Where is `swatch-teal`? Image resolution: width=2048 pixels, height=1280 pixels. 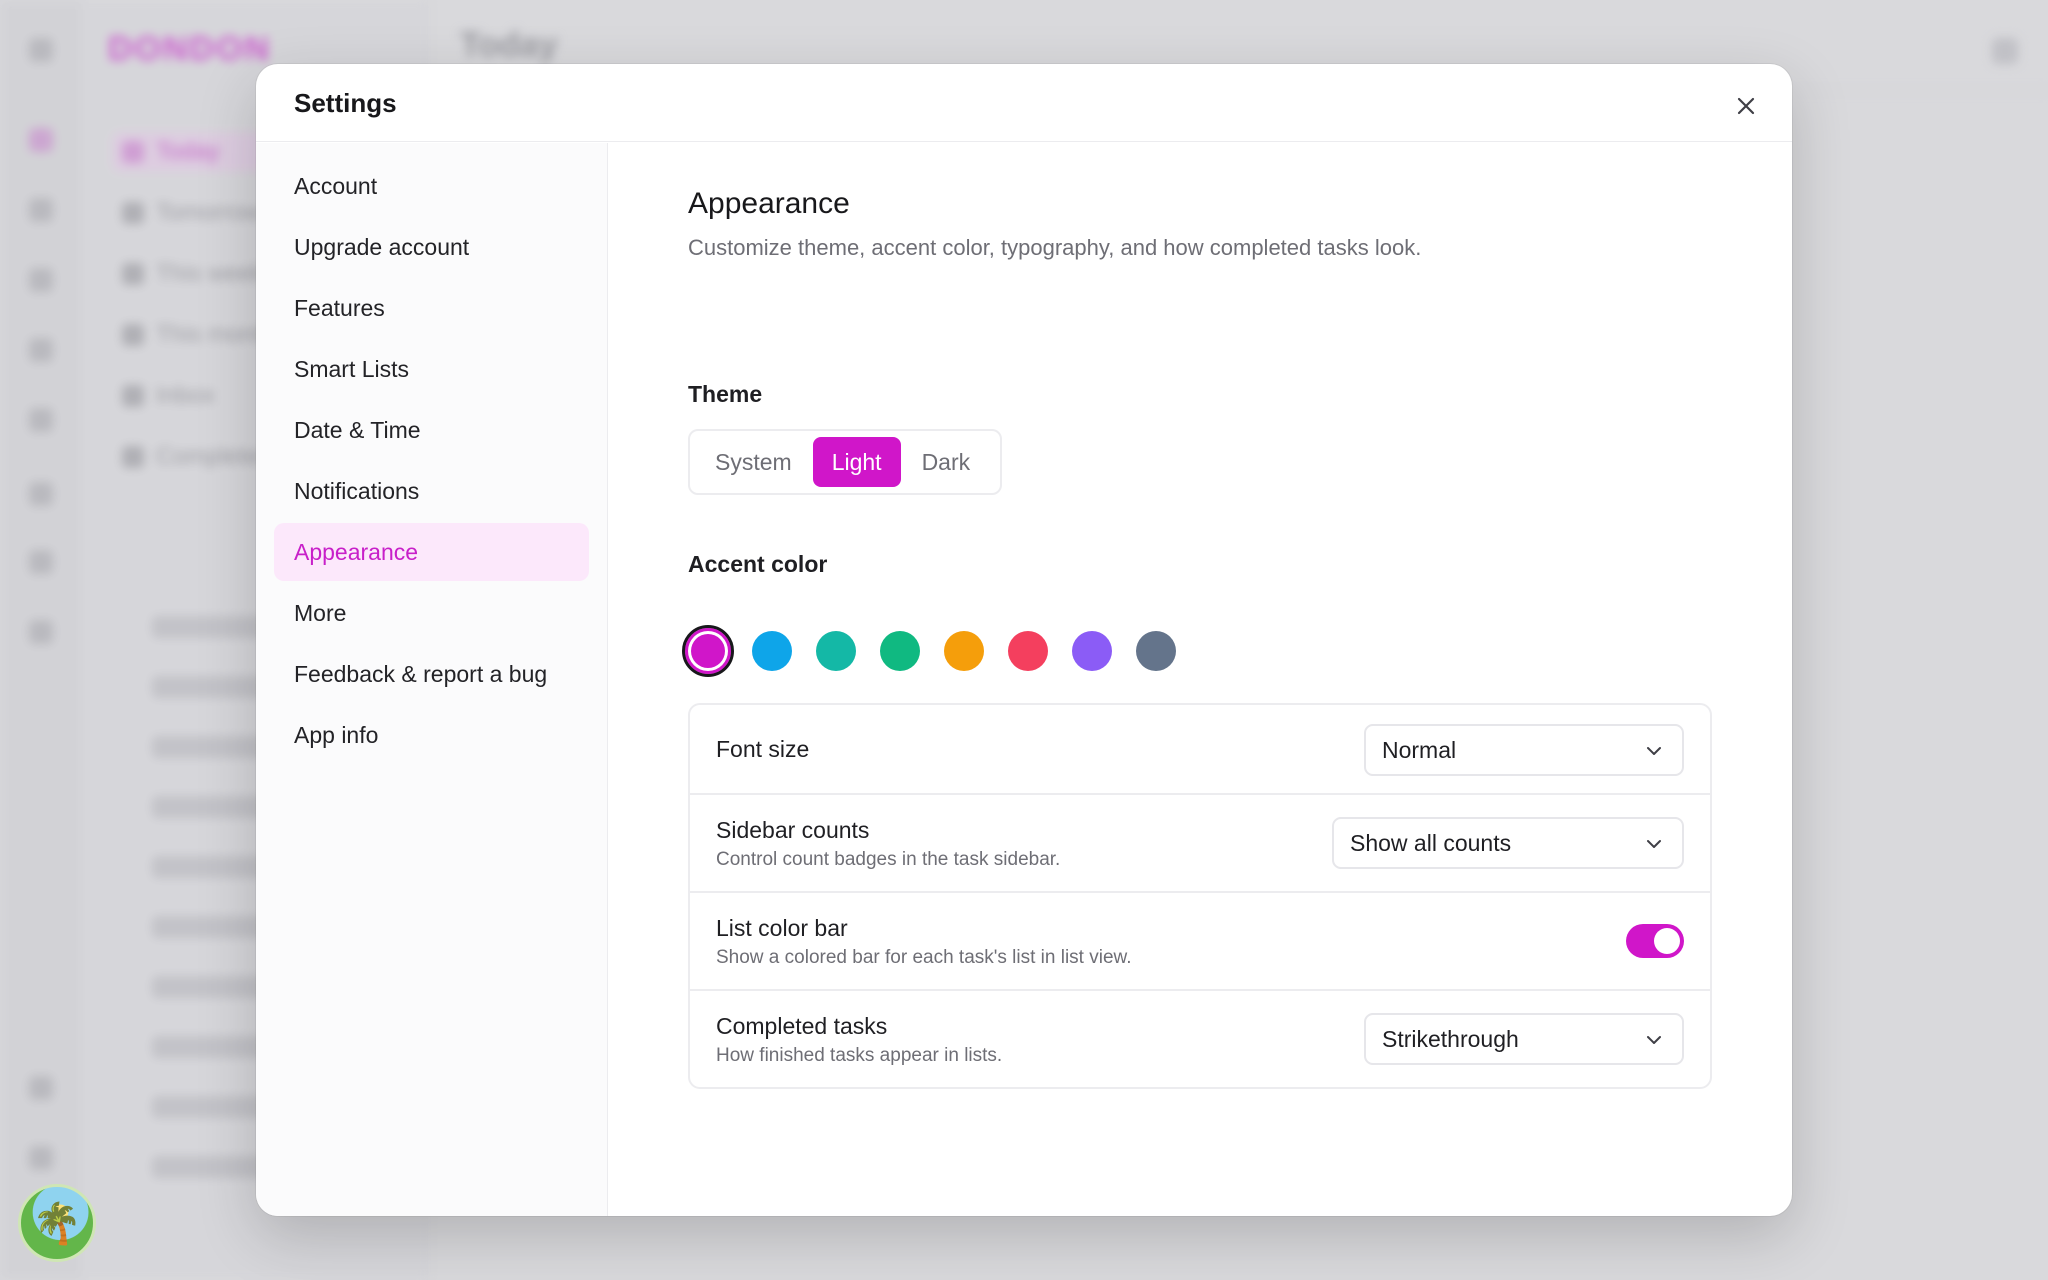 swatch-teal is located at coordinates (836, 651).